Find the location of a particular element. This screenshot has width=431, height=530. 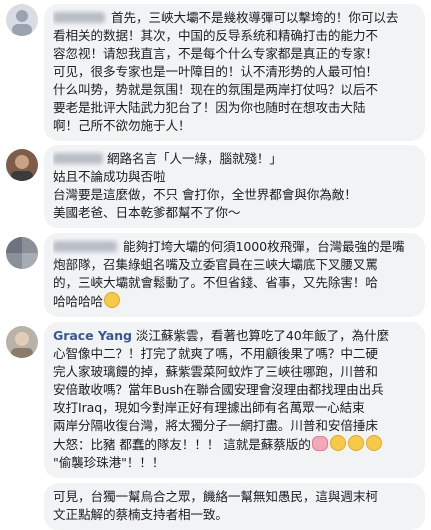

pig-emoji-icon is located at coordinates (319, 443).